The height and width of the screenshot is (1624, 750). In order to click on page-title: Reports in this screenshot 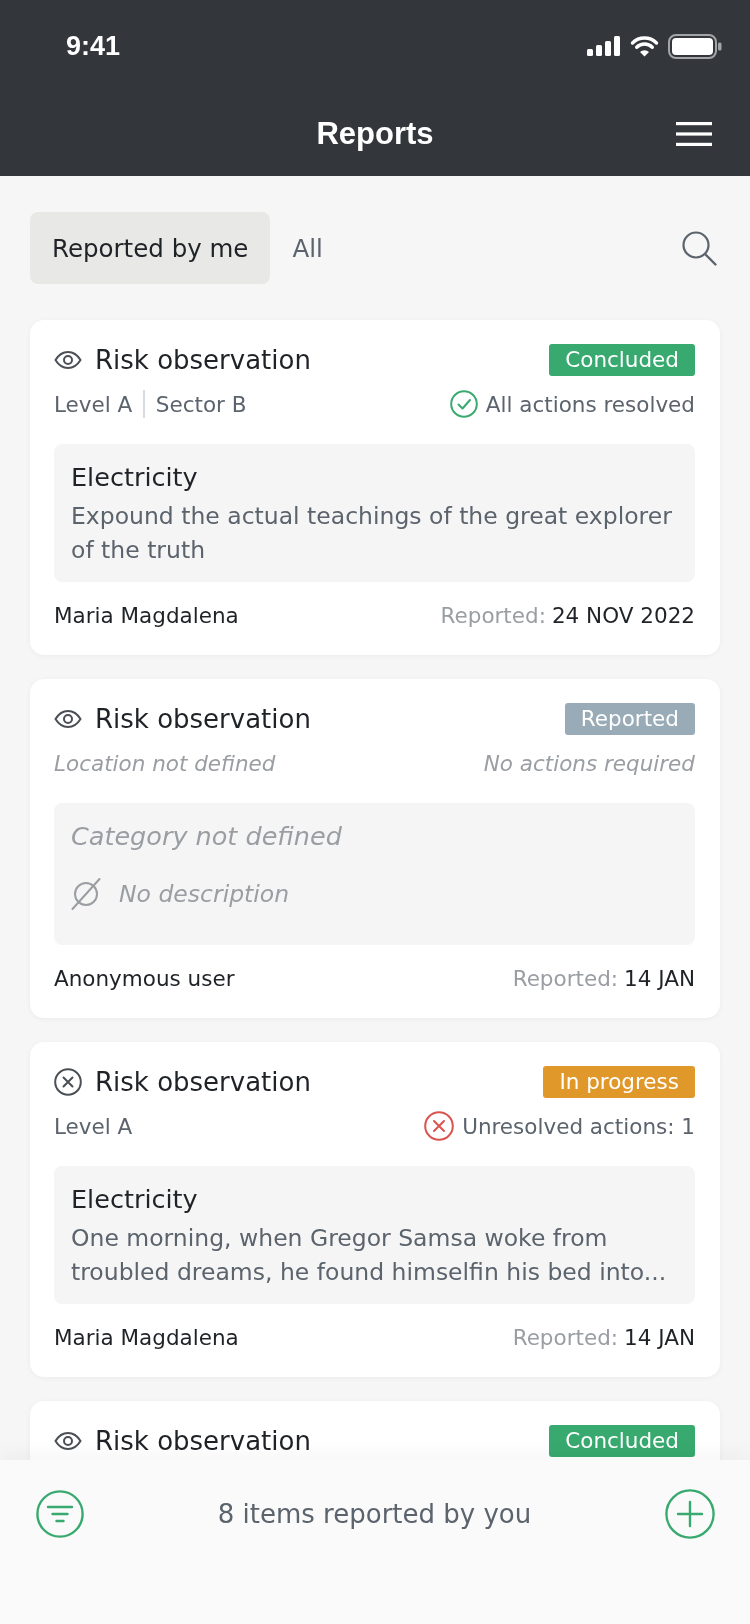, I will do `click(375, 134)`.